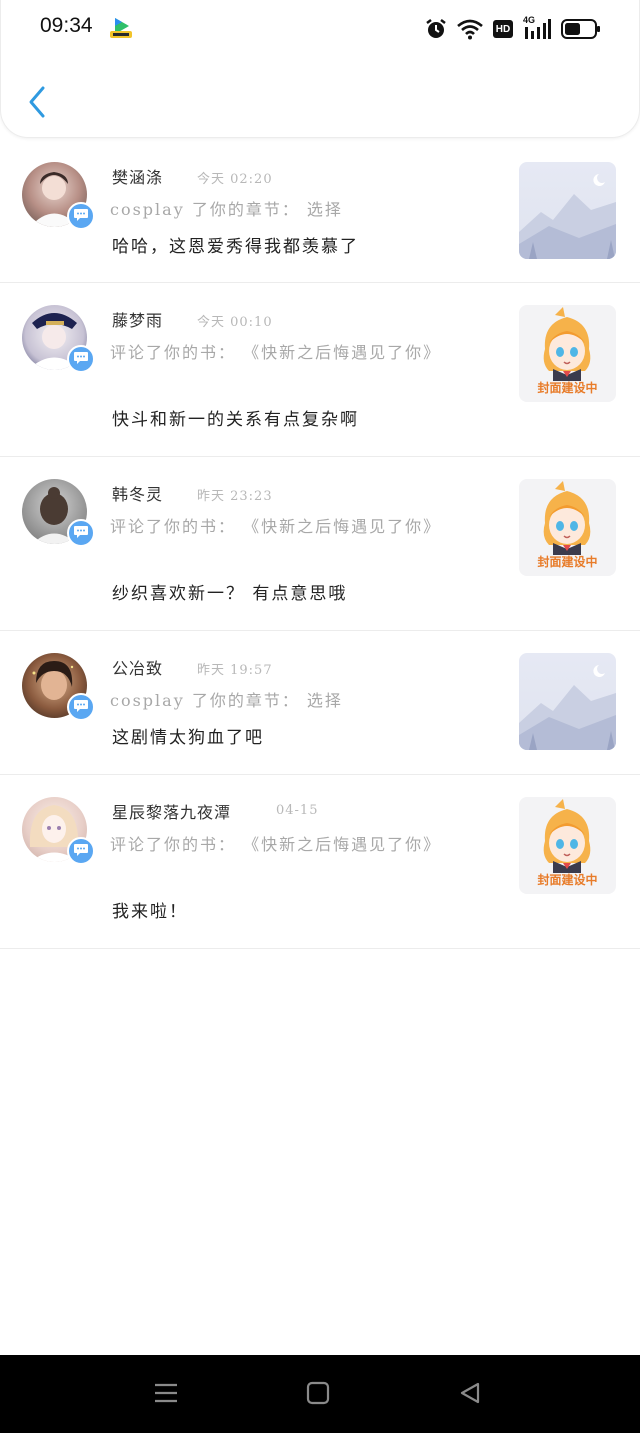 Image resolution: width=640 pixels, height=1433 pixels. I want to click on status-icons: HD 4G, so click(513, 29).